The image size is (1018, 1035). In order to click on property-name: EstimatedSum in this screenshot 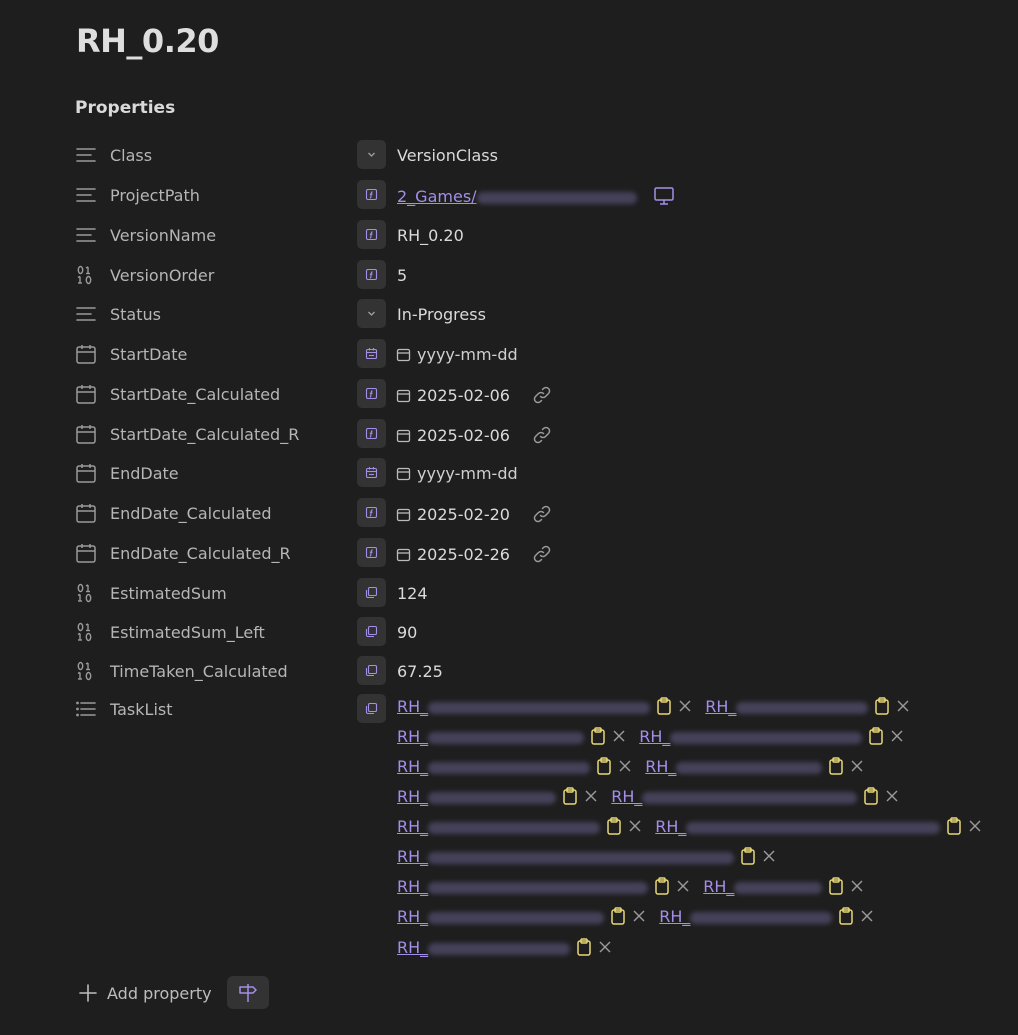, I will do `click(168, 593)`.